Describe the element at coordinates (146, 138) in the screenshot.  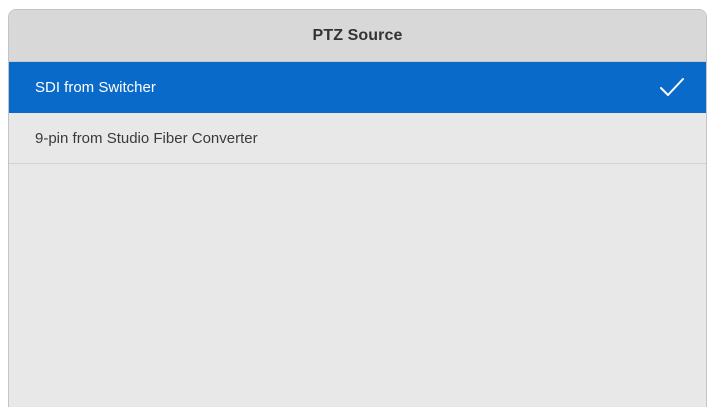
I see `option-label: 9-pin from Studio Fiber Converter` at that location.